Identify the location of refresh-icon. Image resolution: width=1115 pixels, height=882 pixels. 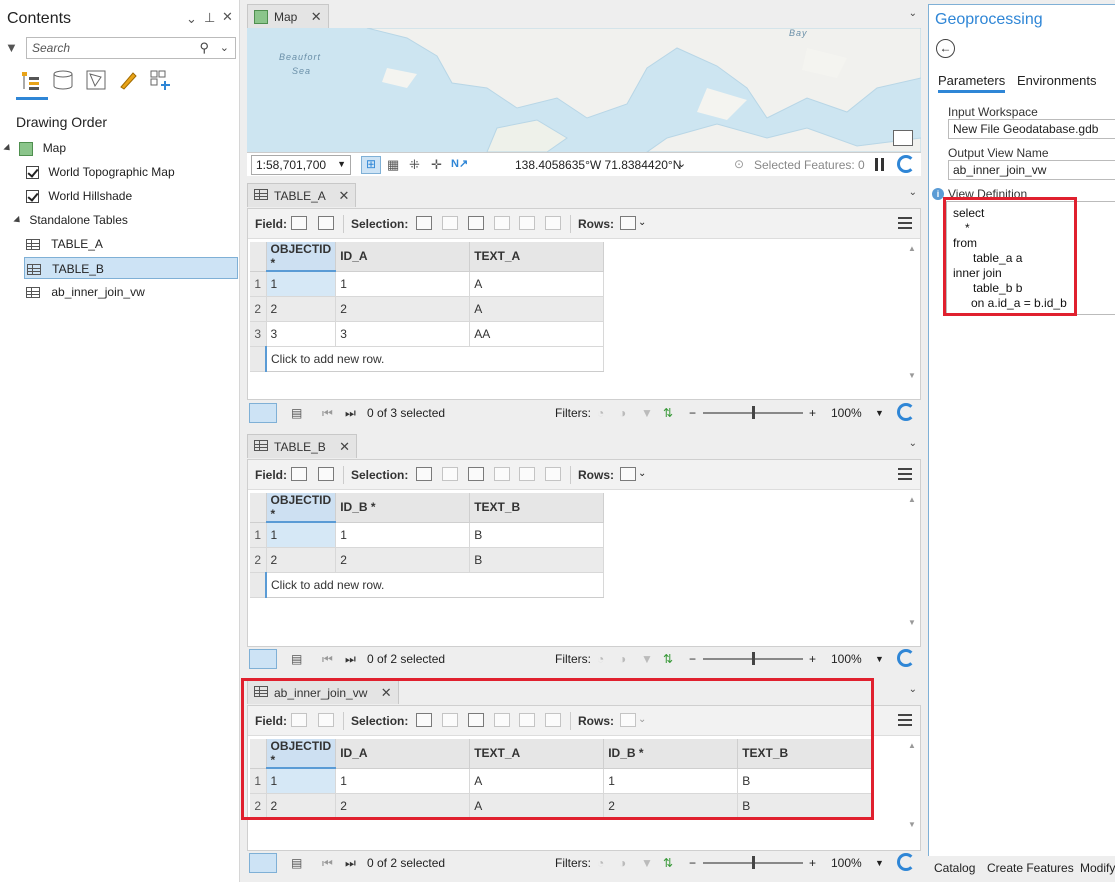
(906, 862).